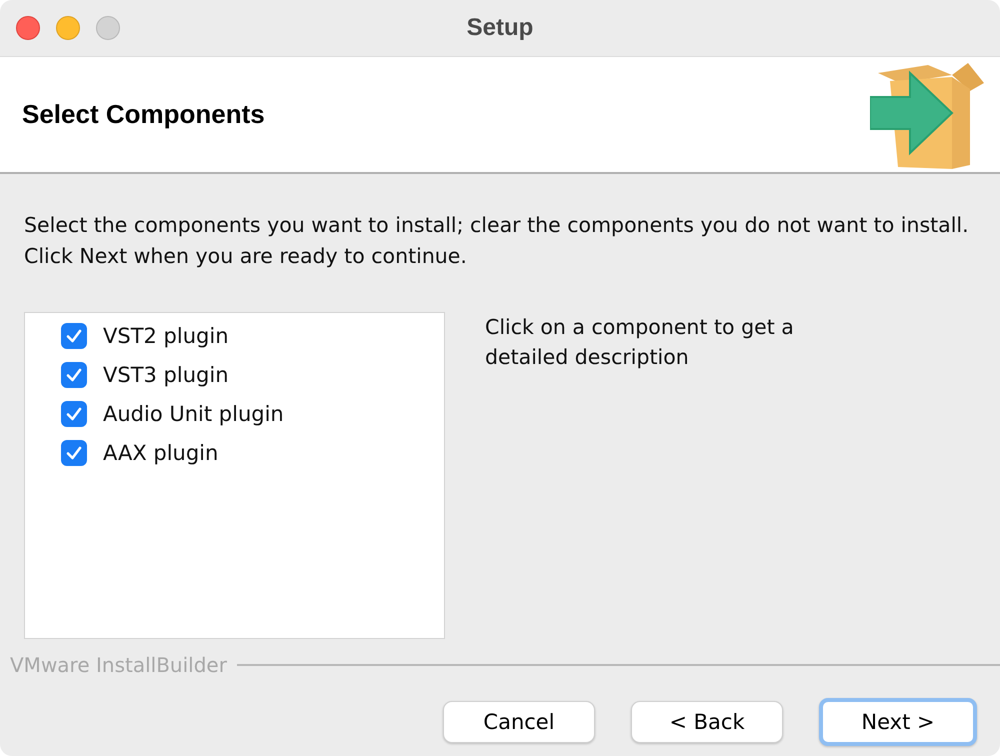  What do you see at coordinates (497, 241) in the screenshot?
I see `instructions-text: Select the components you want to install; clear the components you do not want to install. Click Next when you are ready to continue.` at bounding box center [497, 241].